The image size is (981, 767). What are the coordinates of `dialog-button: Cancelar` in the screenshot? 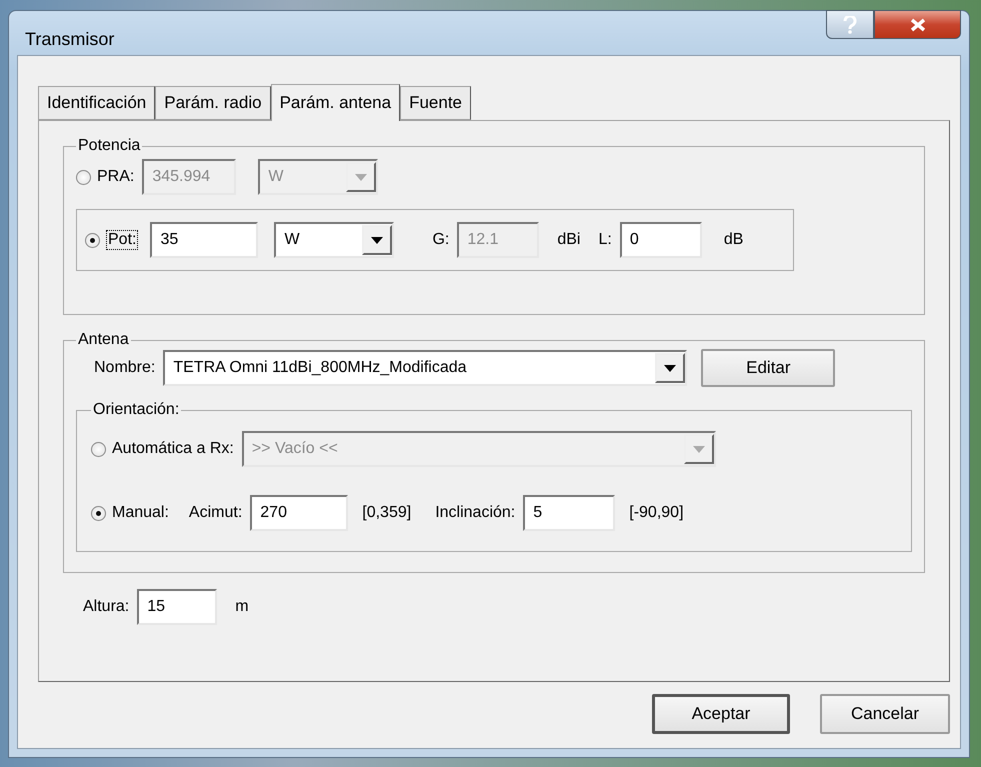 It's located at (885, 714).